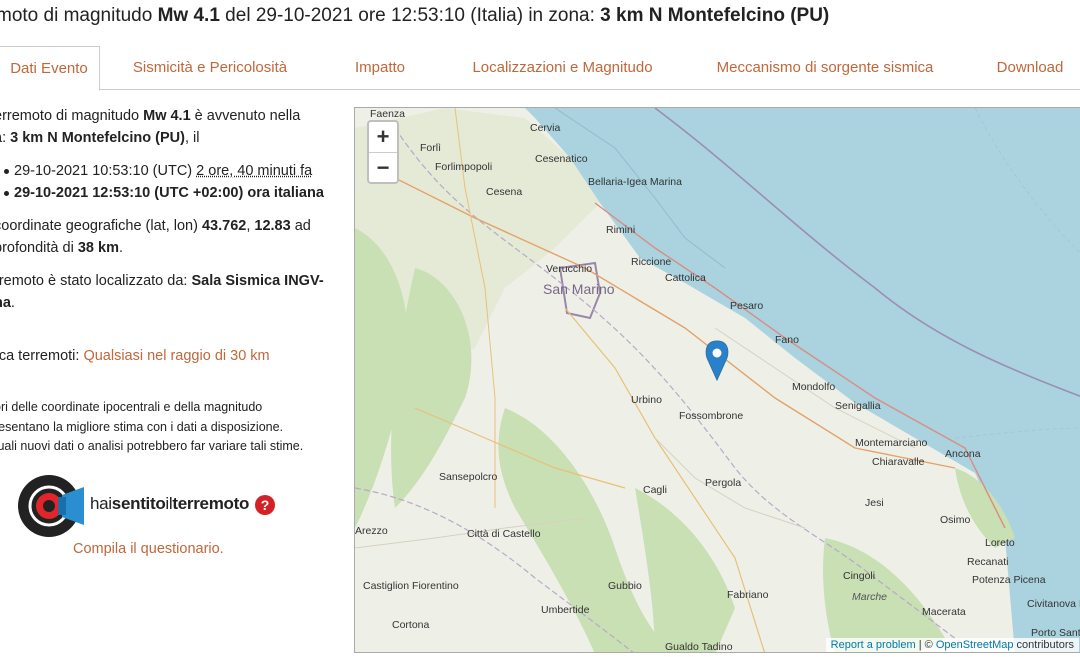  Describe the element at coordinates (50, 68) in the screenshot. I see `tab-dati-evento: Dati Evento` at that location.